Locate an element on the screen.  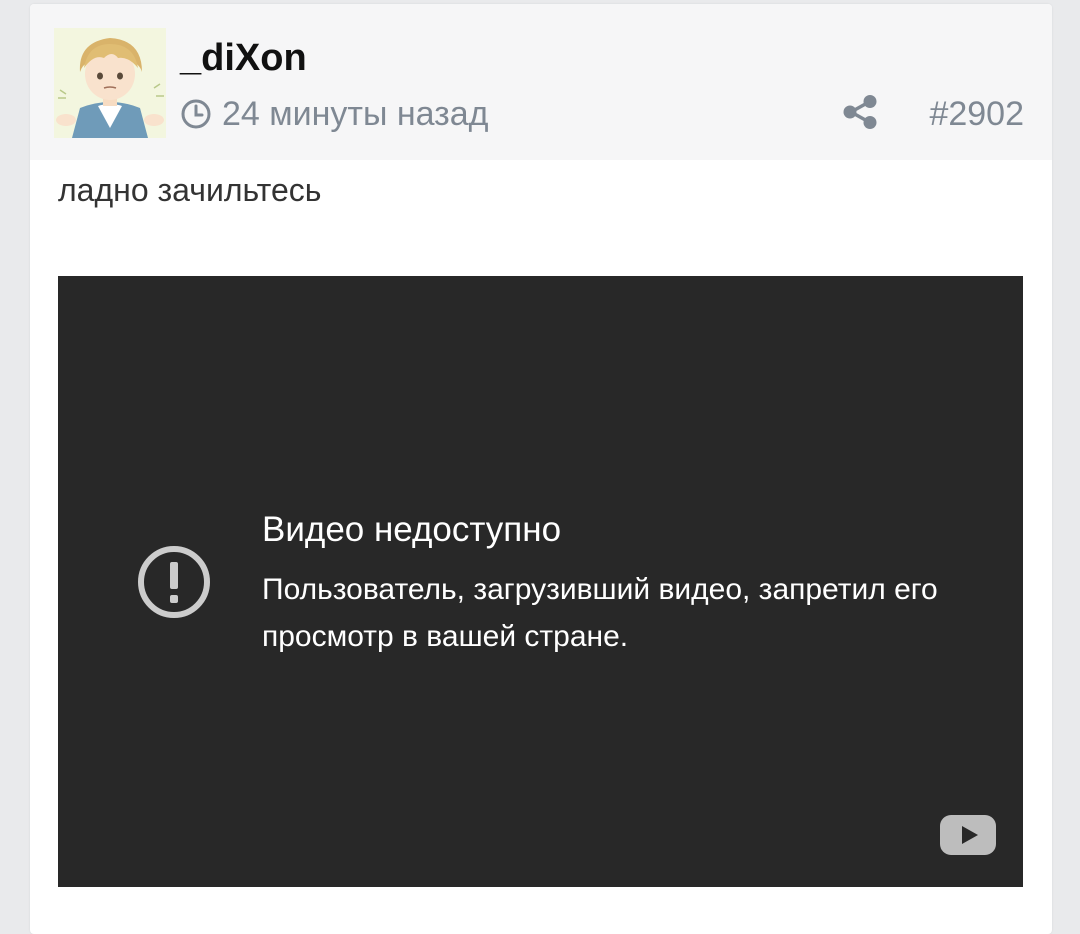
avatar is located at coordinates (110, 83).